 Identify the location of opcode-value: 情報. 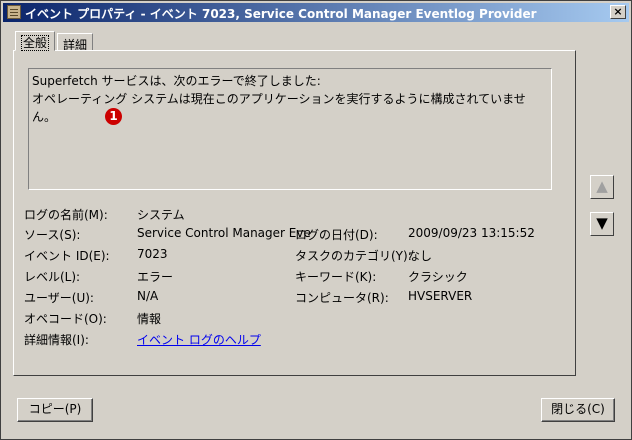
(149, 319).